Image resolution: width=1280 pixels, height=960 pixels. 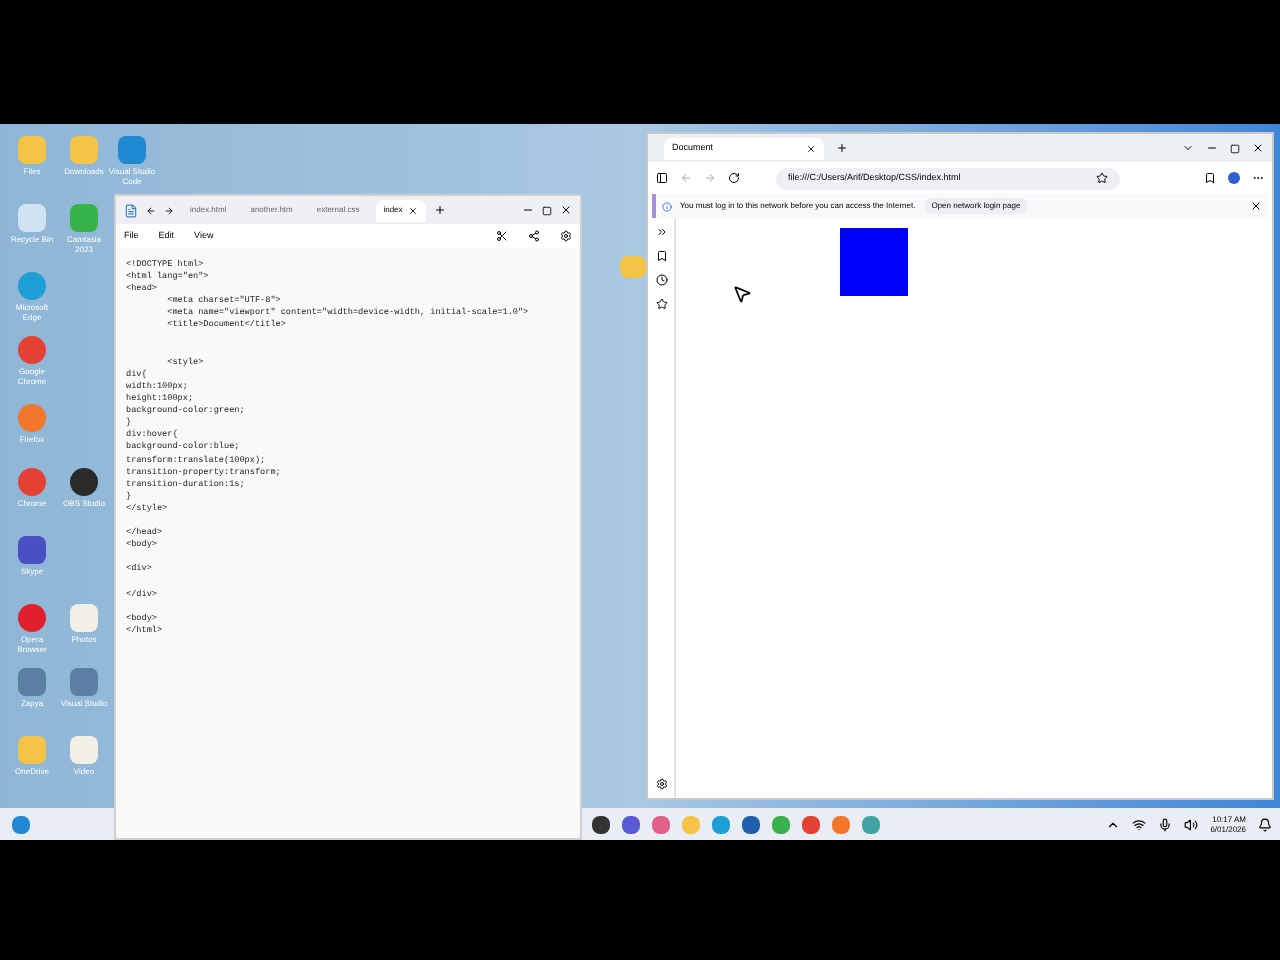 What do you see at coordinates (1165, 824) in the screenshot?
I see `microphone-icon` at bounding box center [1165, 824].